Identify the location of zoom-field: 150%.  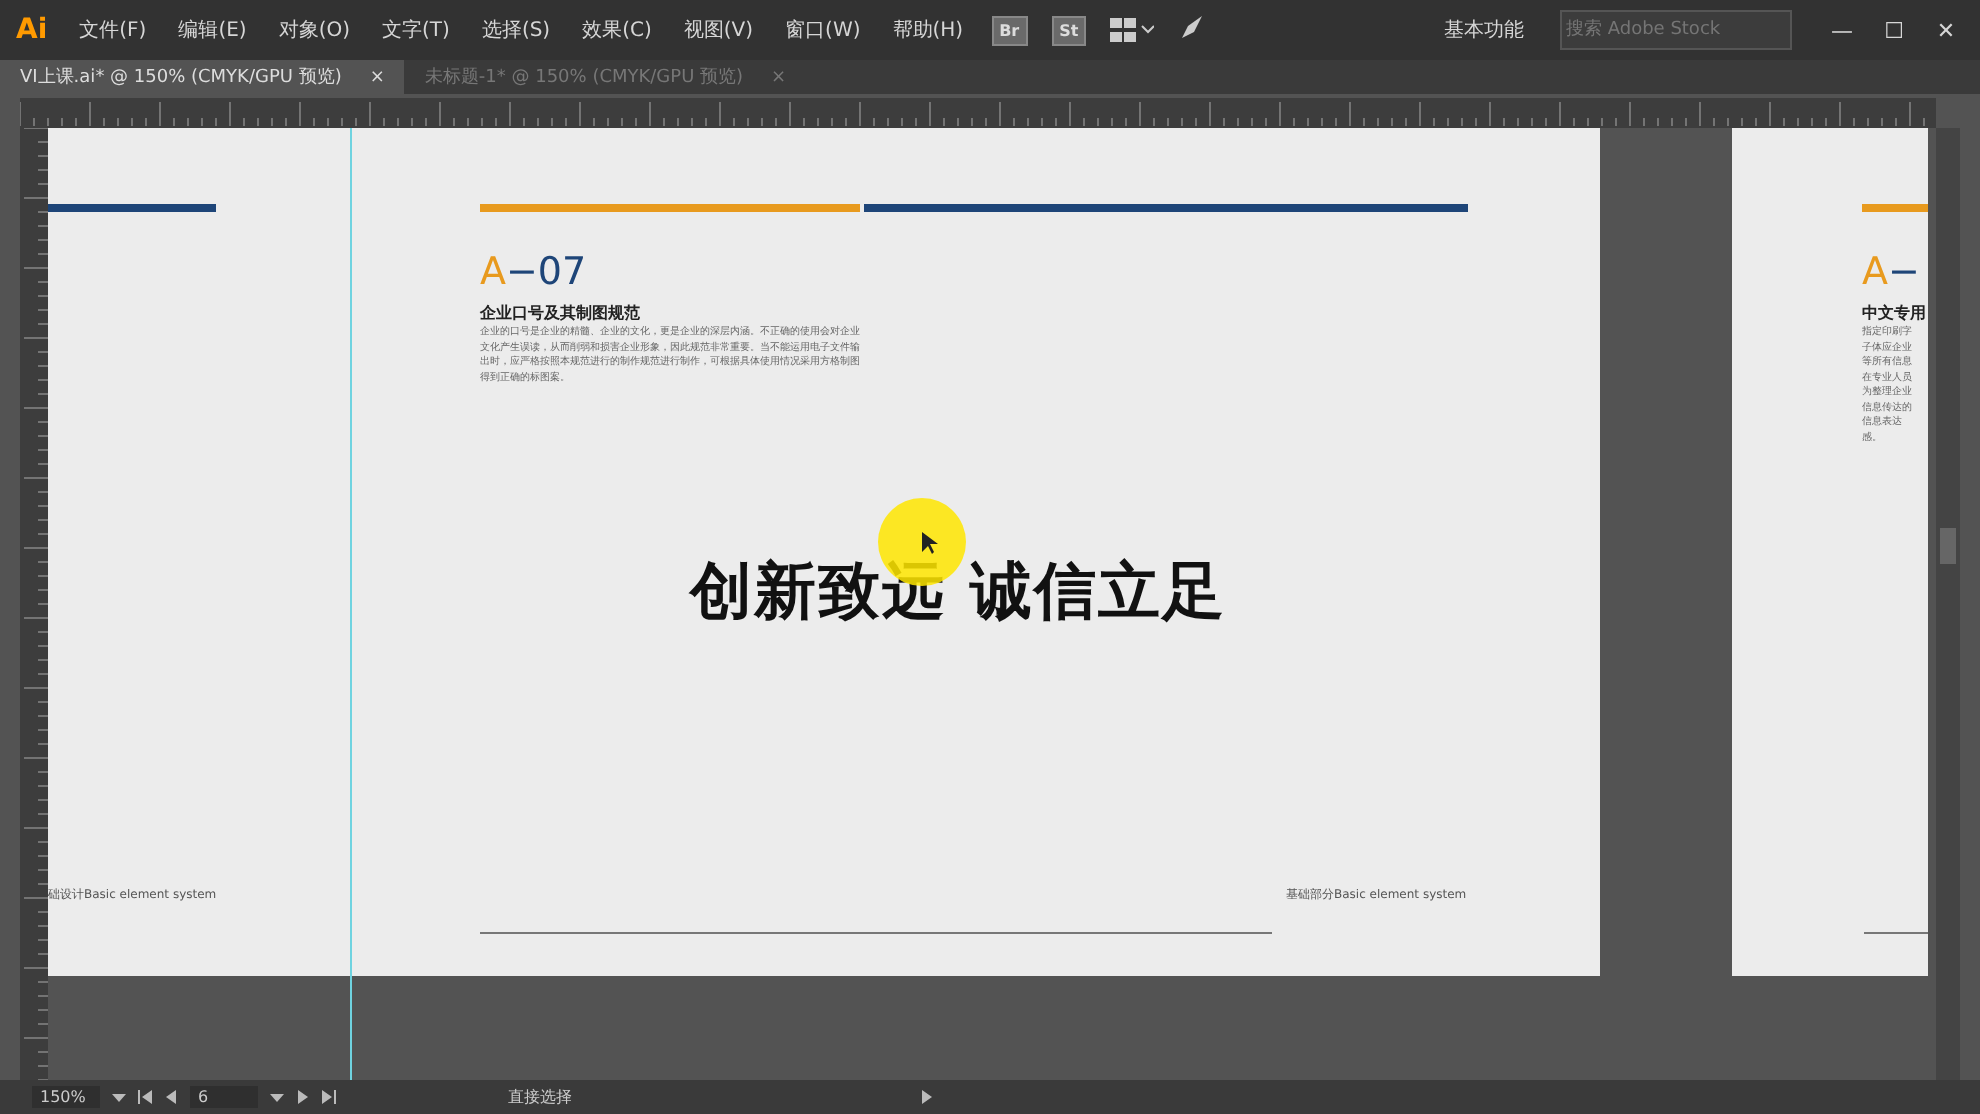
(66, 1097).